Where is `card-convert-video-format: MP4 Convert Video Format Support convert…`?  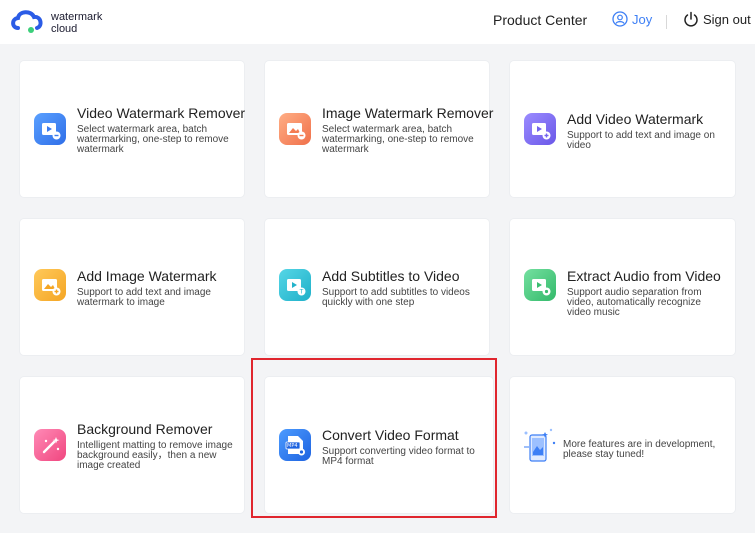 card-convert-video-format: MP4 Convert Video Format Support convert… is located at coordinates (379, 445).